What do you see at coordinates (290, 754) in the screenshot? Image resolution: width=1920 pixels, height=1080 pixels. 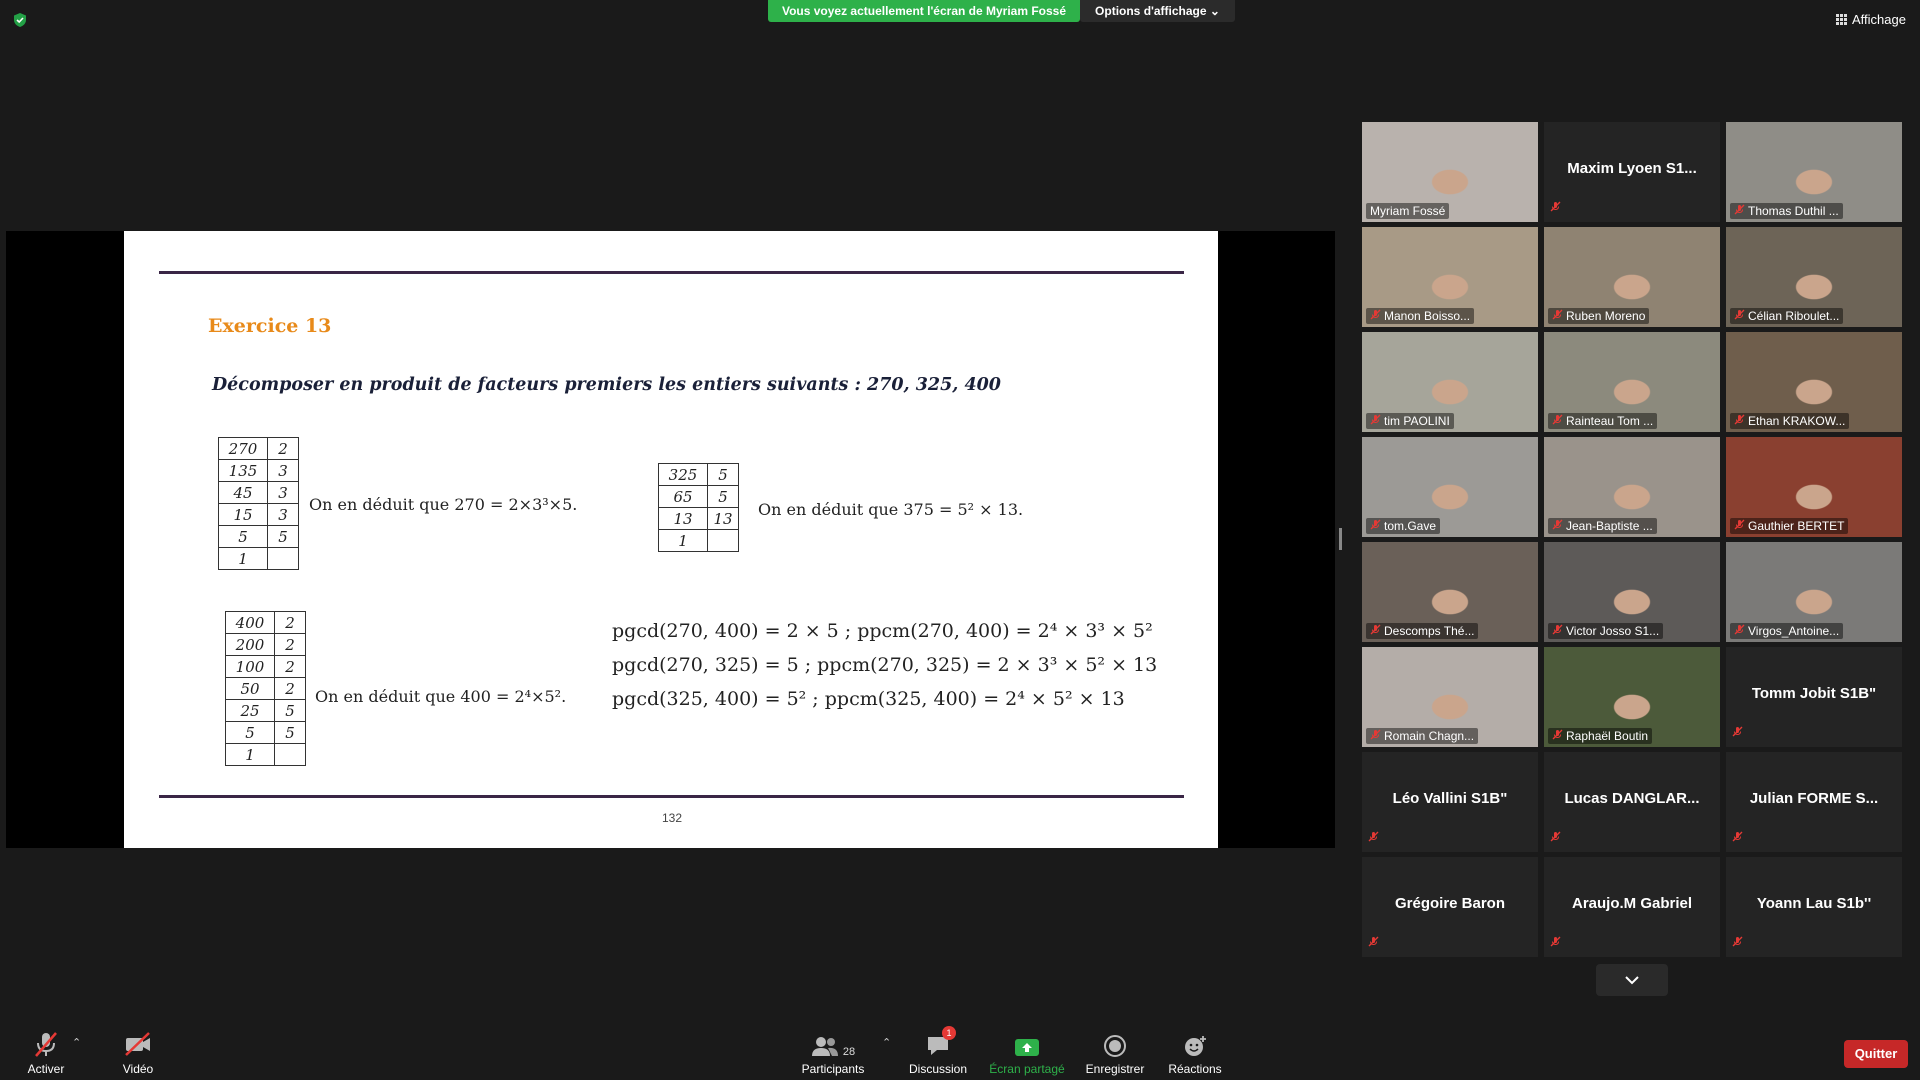 I see `factor-divisor` at bounding box center [290, 754].